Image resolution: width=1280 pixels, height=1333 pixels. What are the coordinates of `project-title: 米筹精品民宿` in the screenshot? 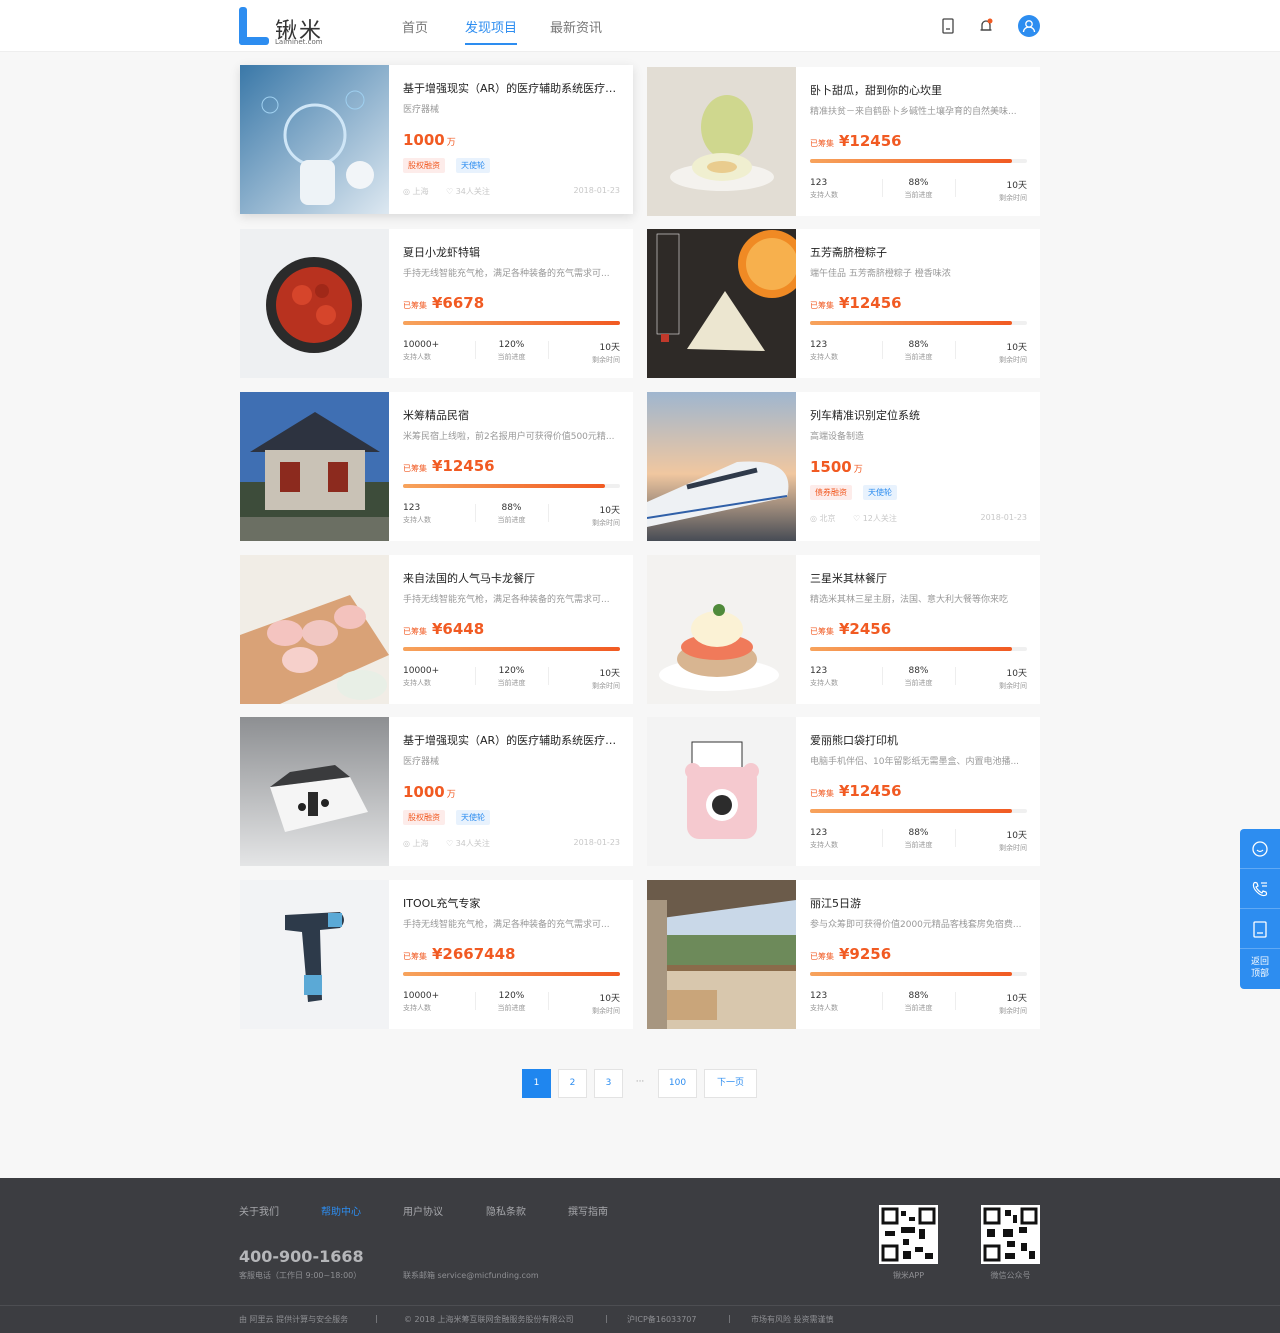 It's located at (511, 415).